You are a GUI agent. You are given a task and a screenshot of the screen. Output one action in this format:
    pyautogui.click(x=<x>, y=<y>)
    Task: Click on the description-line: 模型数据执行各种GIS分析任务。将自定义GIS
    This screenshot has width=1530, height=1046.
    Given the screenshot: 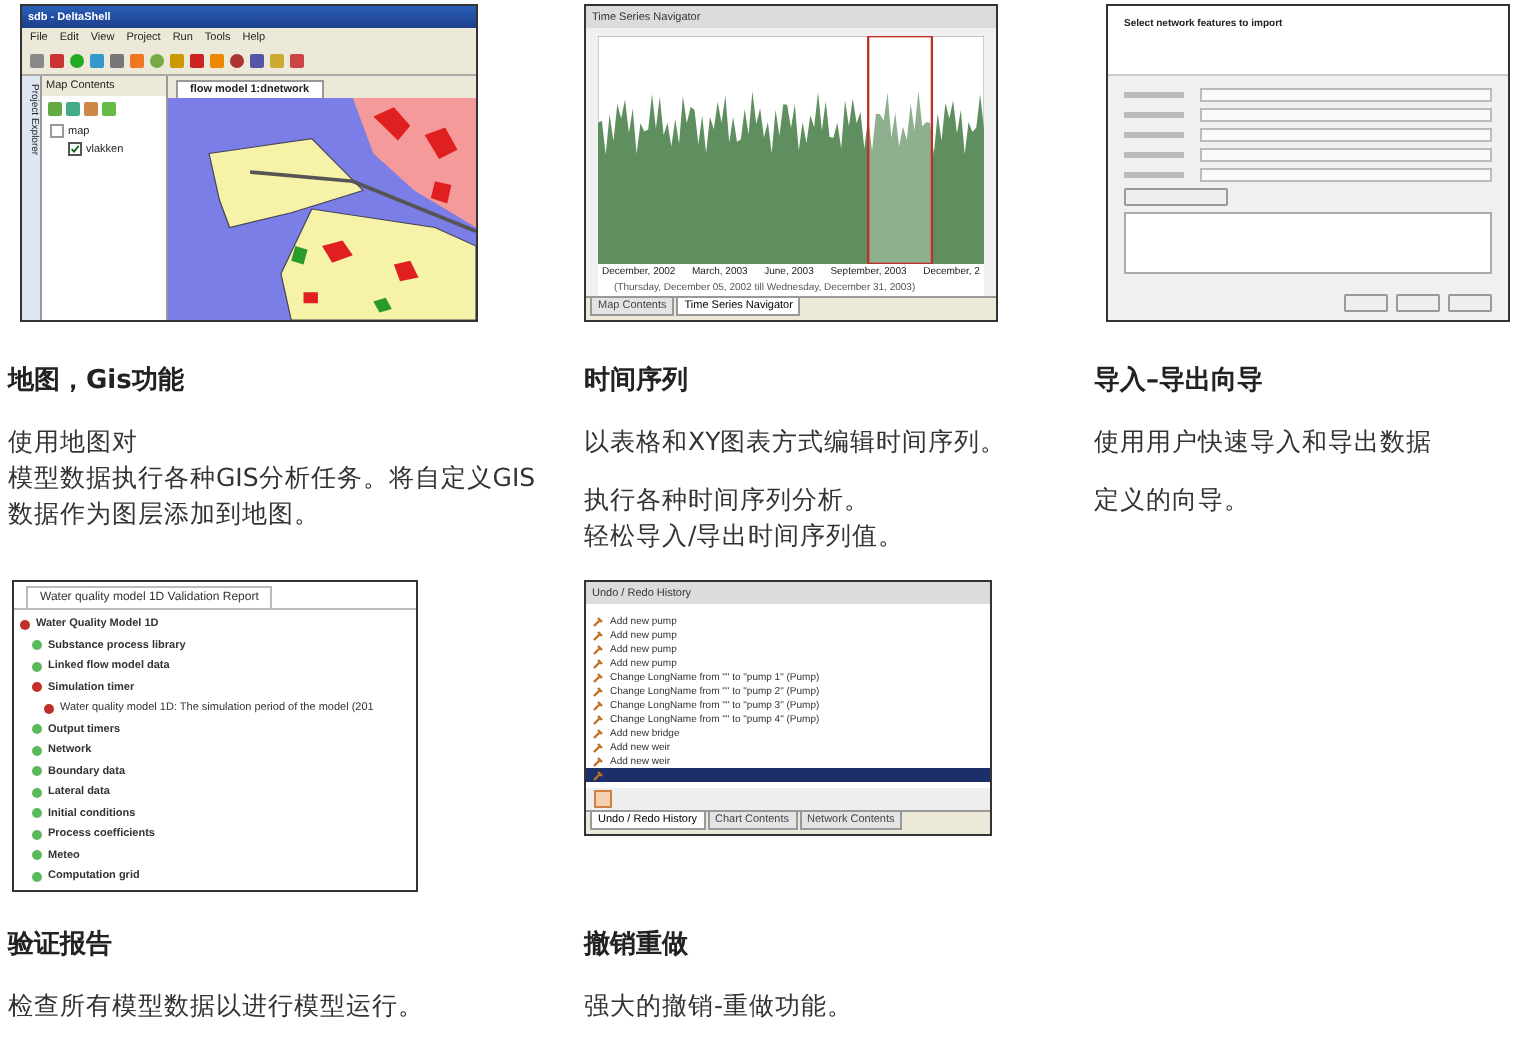 What is the action you would take?
    pyautogui.click(x=272, y=478)
    